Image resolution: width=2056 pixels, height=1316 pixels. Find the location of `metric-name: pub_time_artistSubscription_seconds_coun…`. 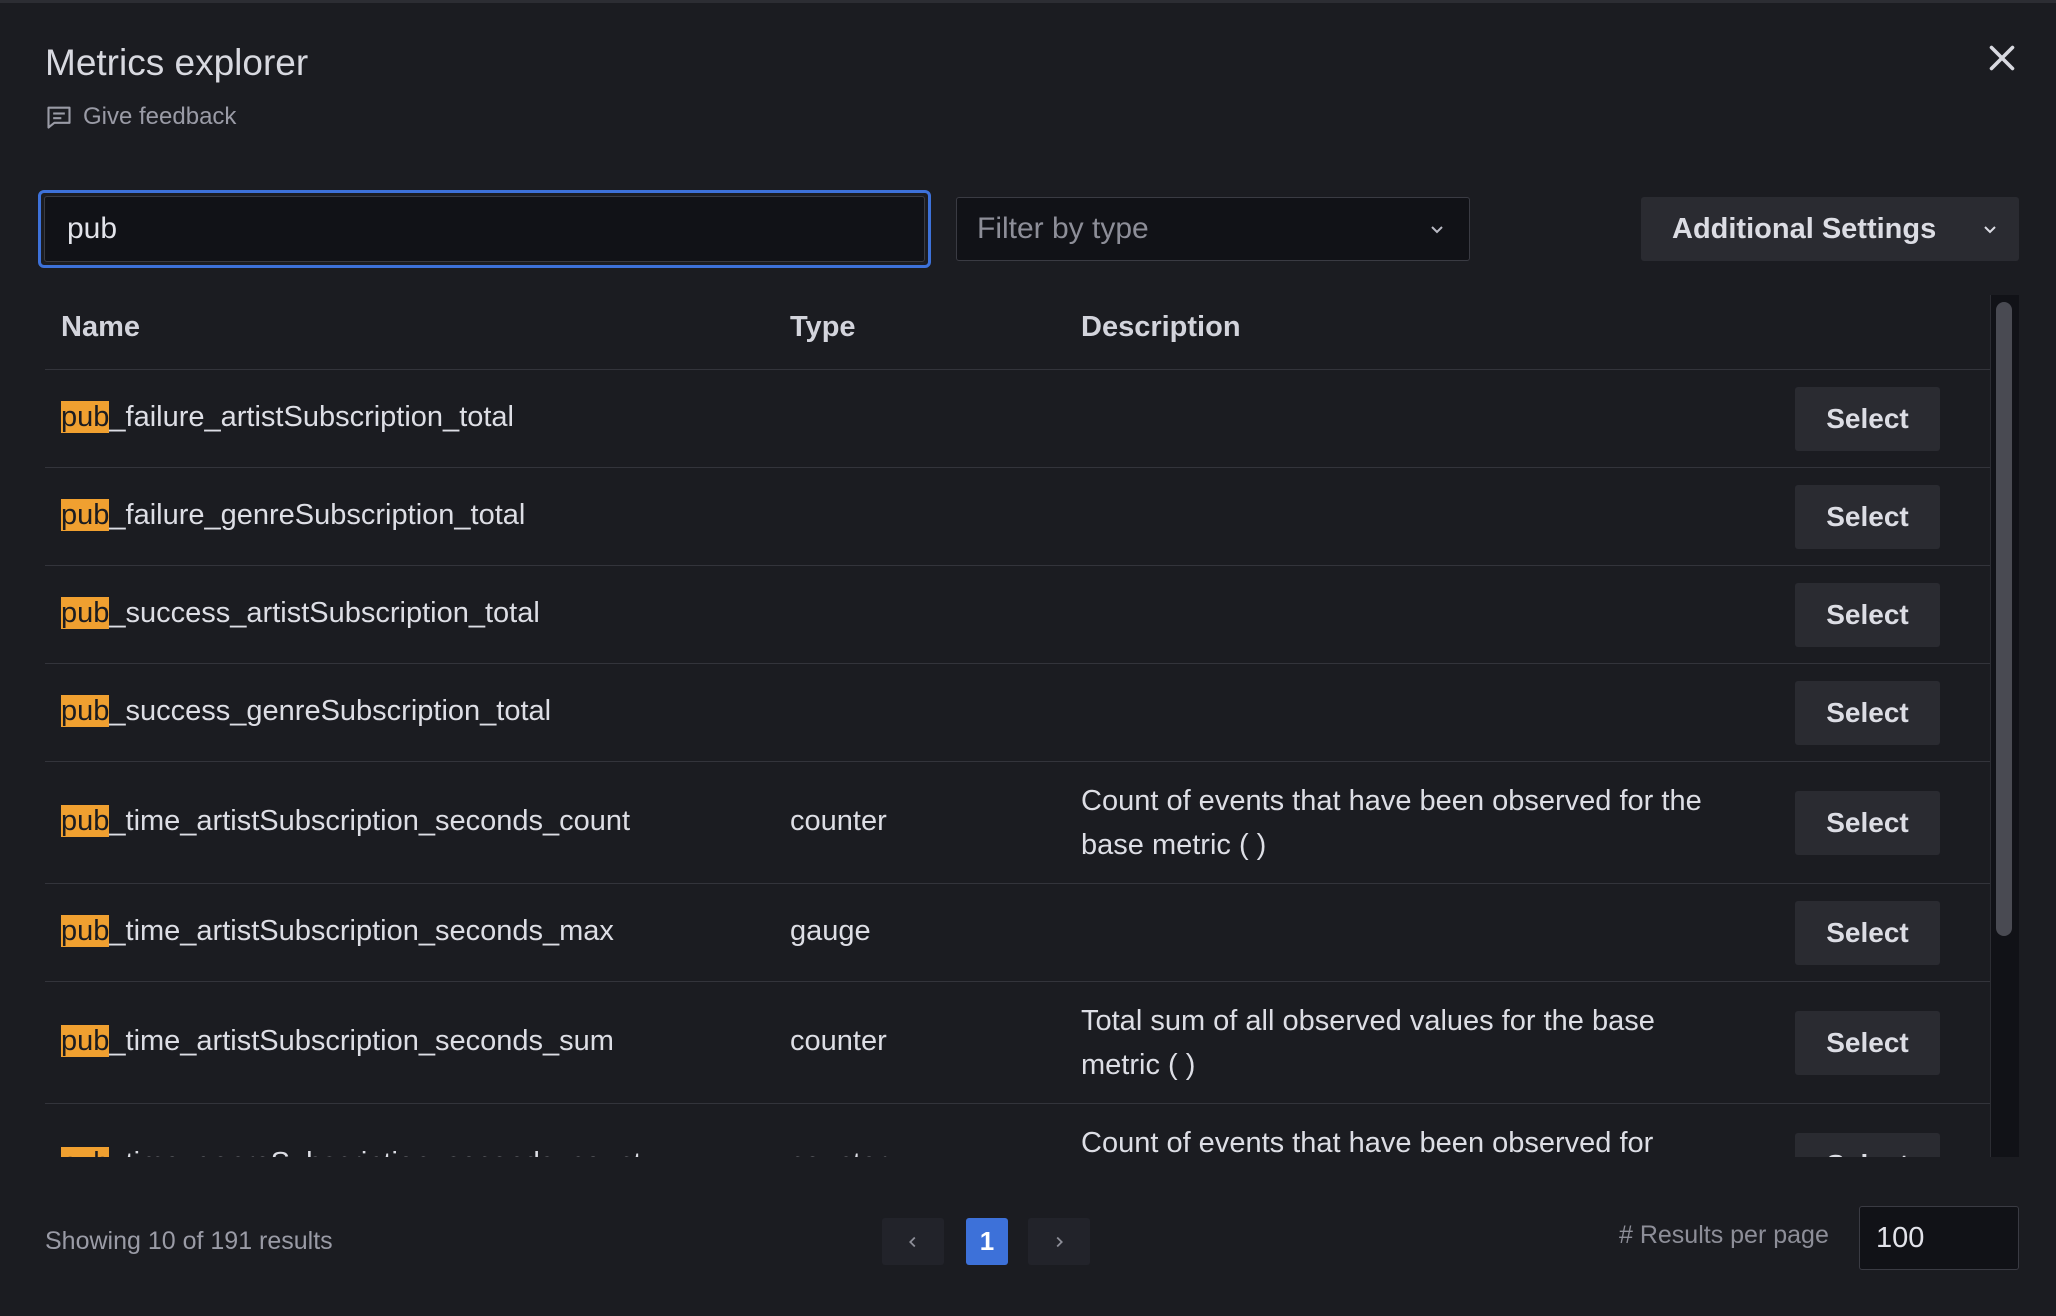

metric-name: pub_time_artistSubscription_seconds_coun… is located at coordinates (345, 821).